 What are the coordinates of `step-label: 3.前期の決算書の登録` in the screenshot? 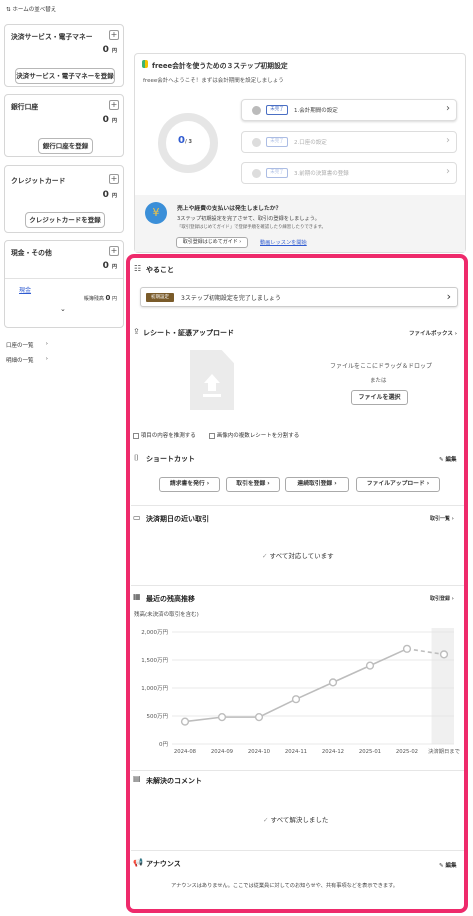 It's located at (321, 174).